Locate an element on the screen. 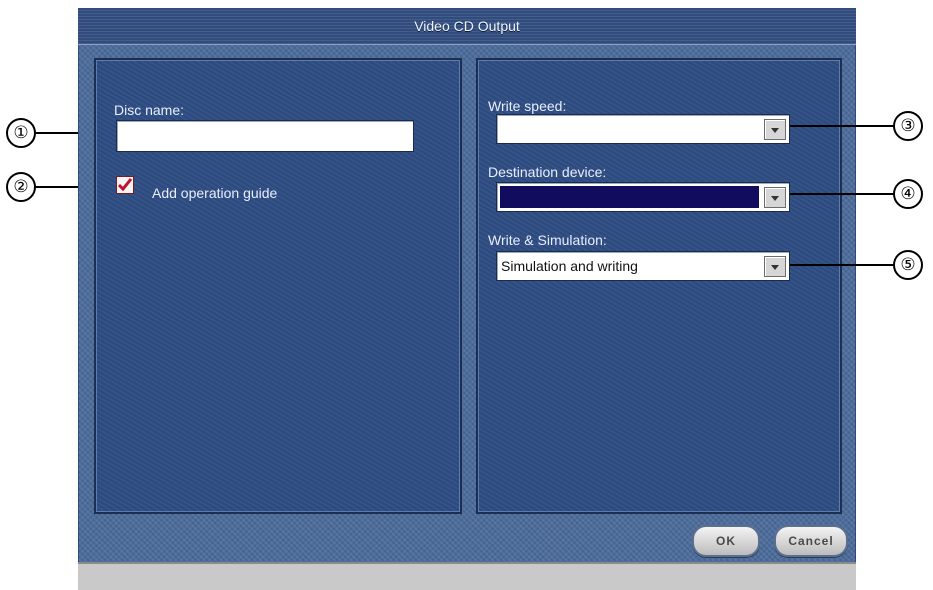 This screenshot has width=933, height=590. callout-5: ⑤ is located at coordinates (908, 265).